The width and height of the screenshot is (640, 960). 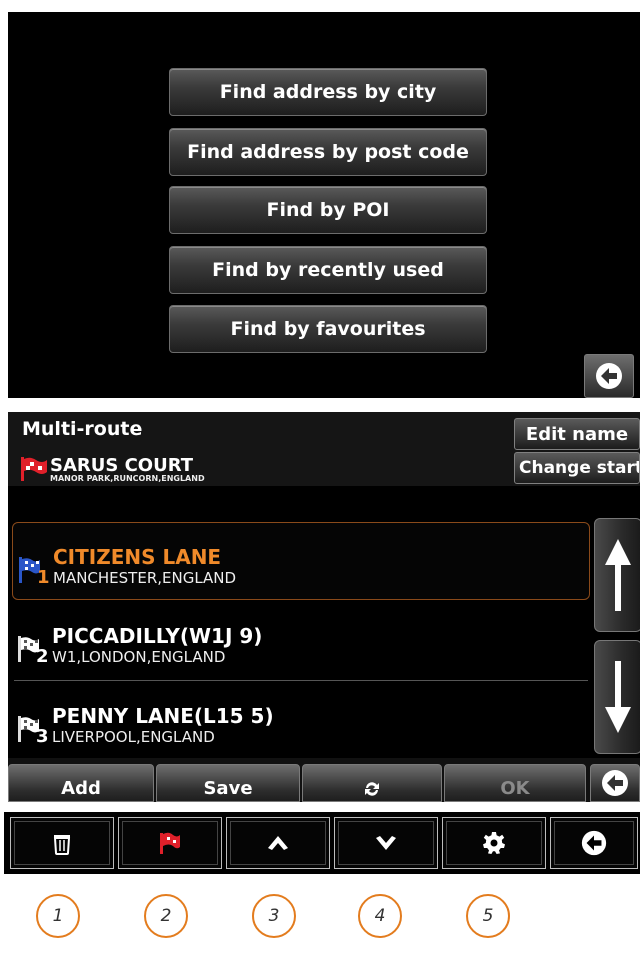 I want to click on refresh-icon, so click(x=372, y=789).